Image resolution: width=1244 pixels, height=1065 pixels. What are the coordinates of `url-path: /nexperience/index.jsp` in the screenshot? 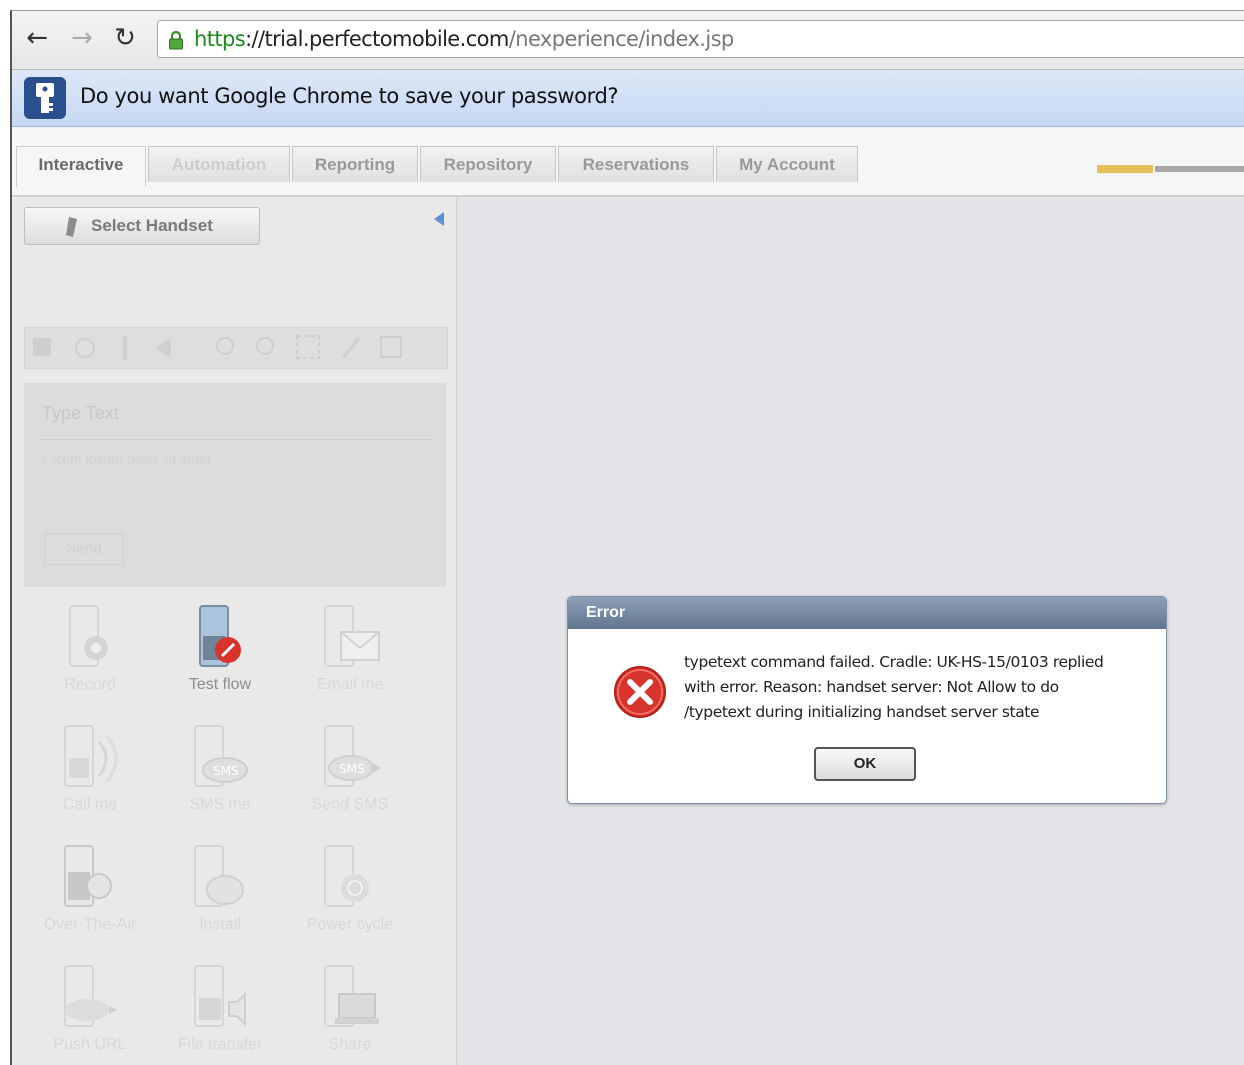 It's located at (621, 39).